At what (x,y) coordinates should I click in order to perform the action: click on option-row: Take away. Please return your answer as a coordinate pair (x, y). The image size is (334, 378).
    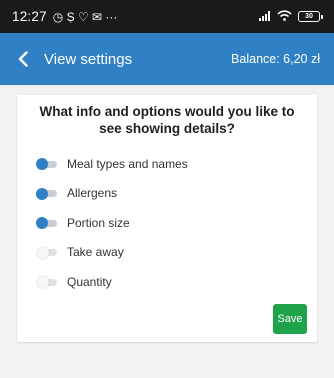
    Looking at the image, I should click on (112, 253).